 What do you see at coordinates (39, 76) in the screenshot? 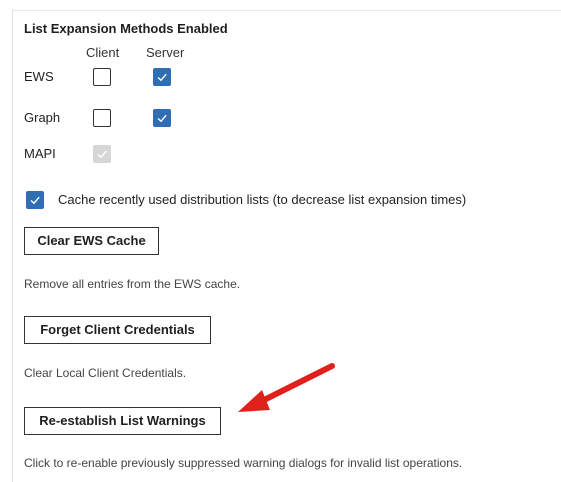
I see `row-label-ews: EWS` at bounding box center [39, 76].